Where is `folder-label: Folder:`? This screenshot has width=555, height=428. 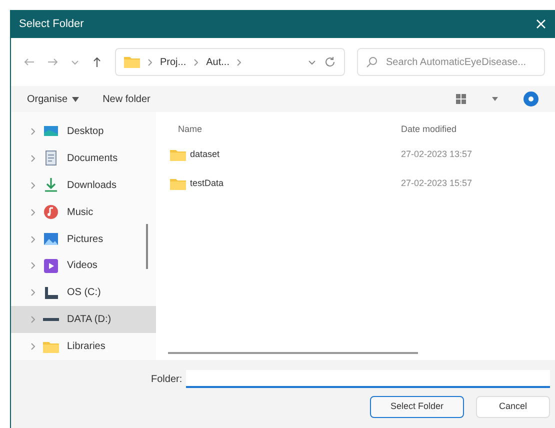
folder-label: Folder: is located at coordinates (166, 379).